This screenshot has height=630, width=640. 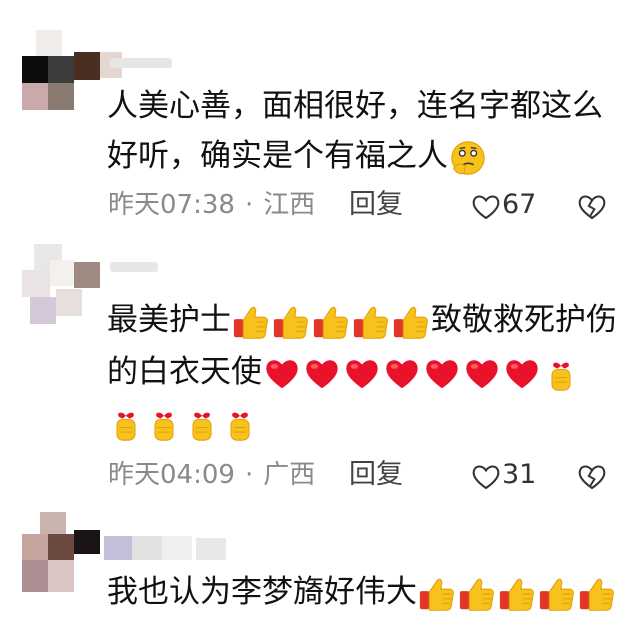 What do you see at coordinates (355, 106) in the screenshot?
I see `comment-text-line: 人美心善，面相很好，连名字都这么` at bounding box center [355, 106].